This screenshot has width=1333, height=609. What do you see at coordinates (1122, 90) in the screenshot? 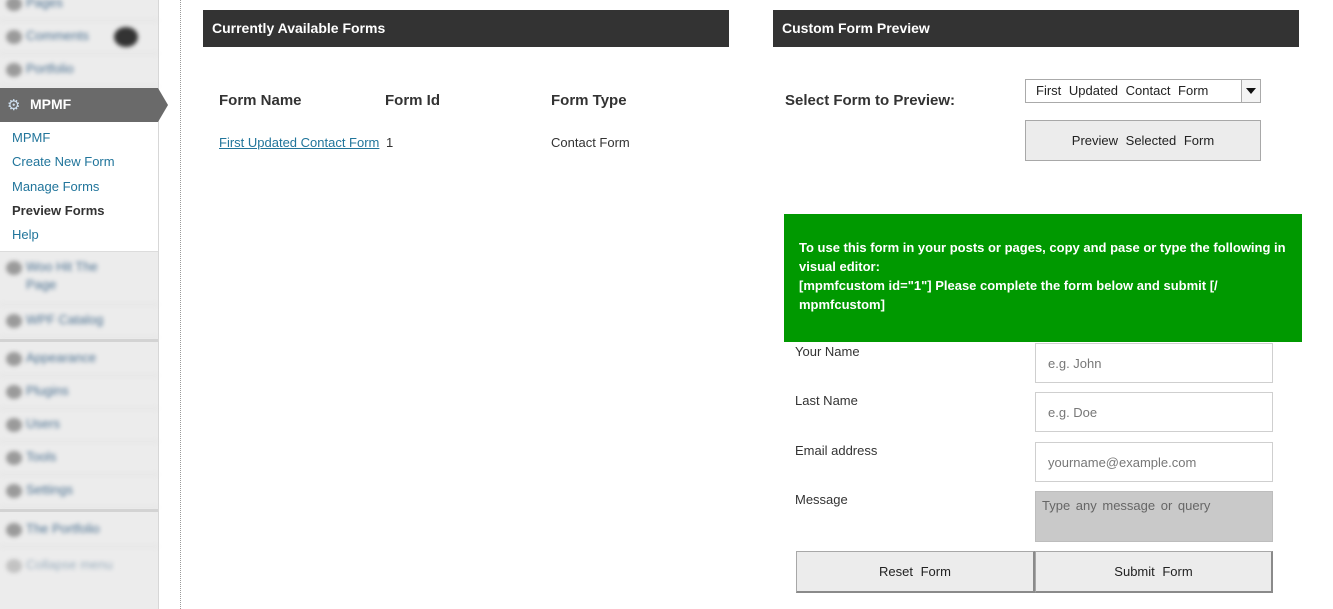
I see `selected-form-value: First Updated Contact Form` at bounding box center [1122, 90].